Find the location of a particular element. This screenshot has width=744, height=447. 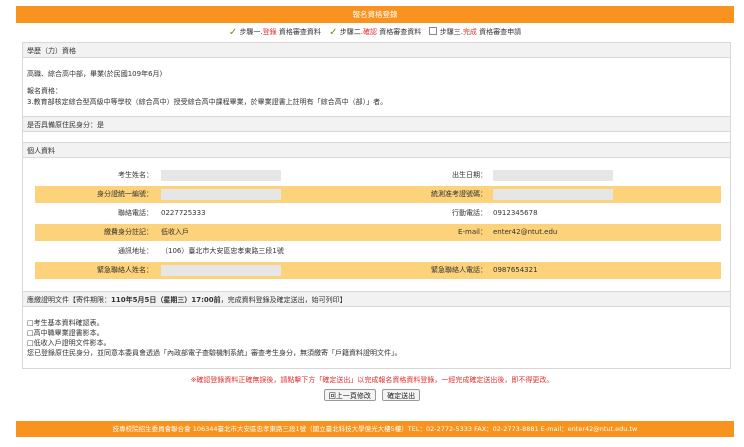

exam-no-label: 統測准考證號碼： is located at coordinates (459, 194).